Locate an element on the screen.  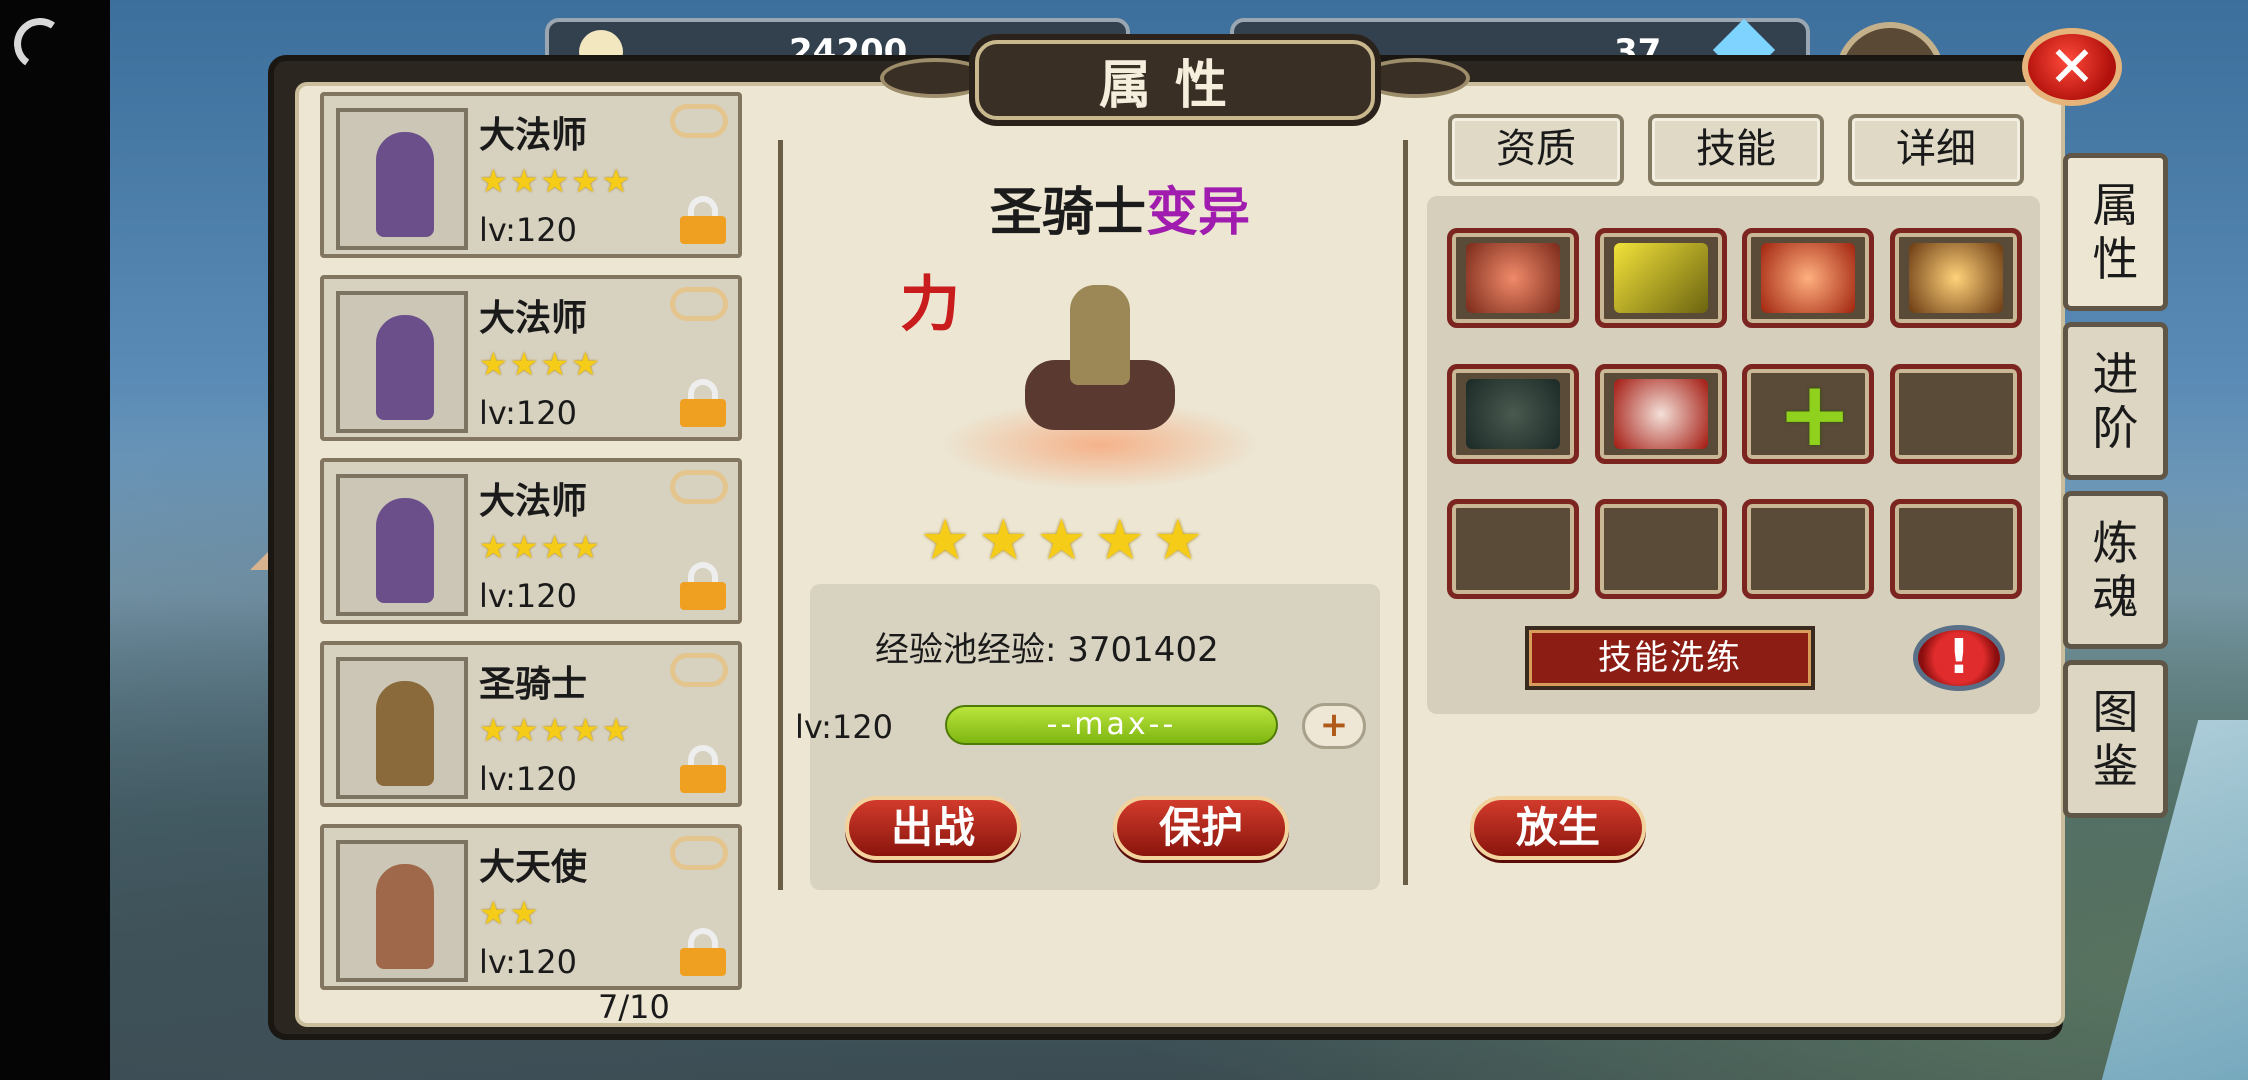
info-warning-button: ! is located at coordinates (1959, 658).